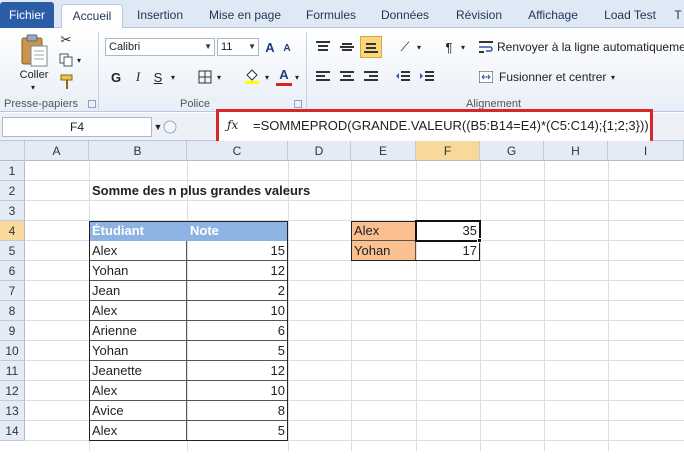 The image size is (684, 470). I want to click on tab-insertion: Insertion, so click(160, 16).